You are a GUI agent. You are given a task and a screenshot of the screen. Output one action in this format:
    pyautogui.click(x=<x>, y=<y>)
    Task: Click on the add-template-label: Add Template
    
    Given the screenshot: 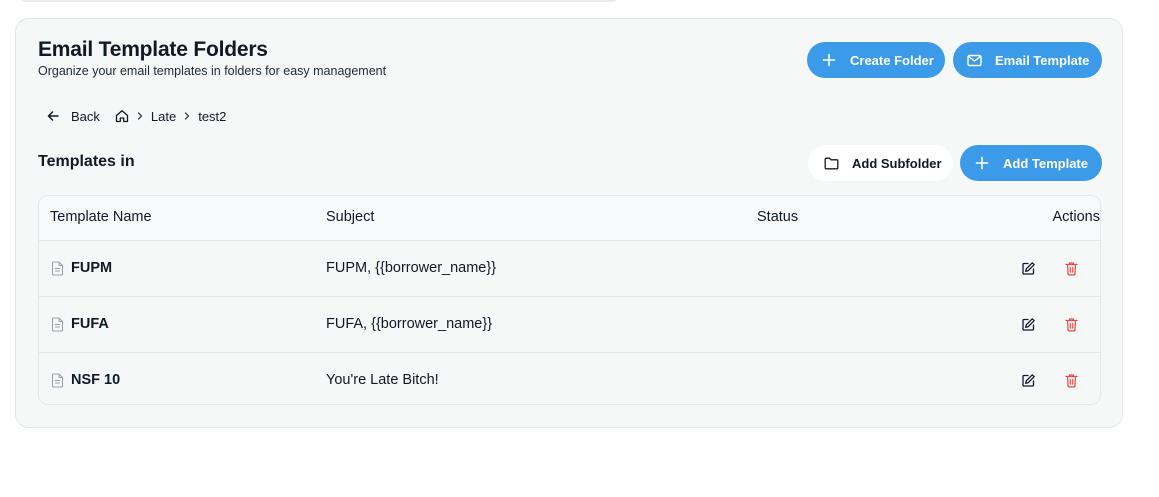 What is the action you would take?
    pyautogui.click(x=1045, y=163)
    